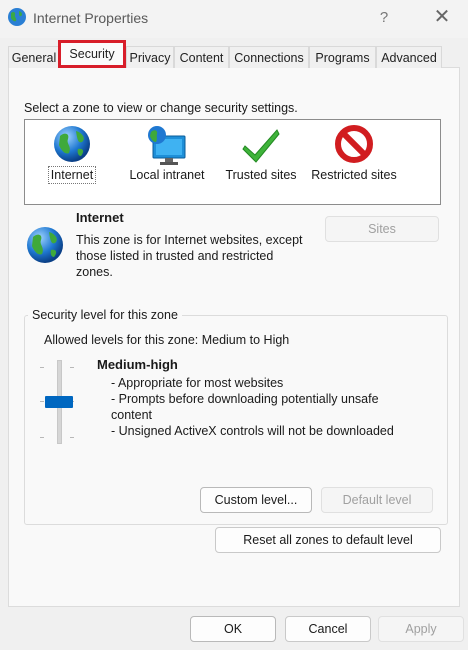 The width and height of the screenshot is (468, 650). What do you see at coordinates (34, 57) in the screenshot?
I see `tab-general: General` at bounding box center [34, 57].